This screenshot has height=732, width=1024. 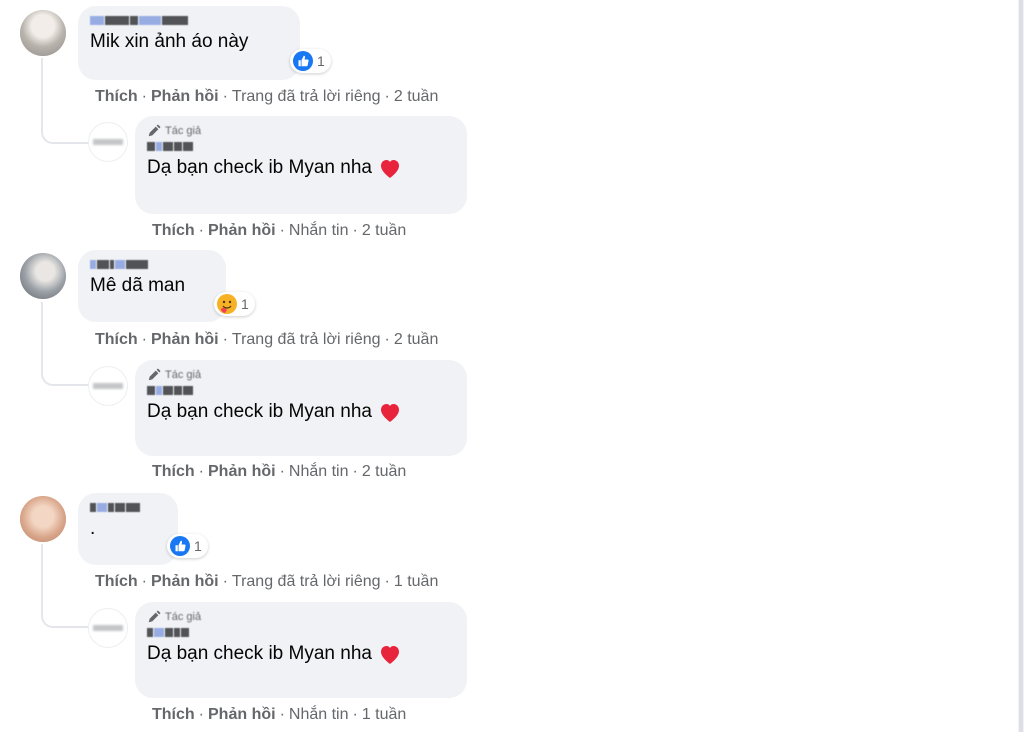 I want to click on comment-bubble: ., so click(x=128, y=529).